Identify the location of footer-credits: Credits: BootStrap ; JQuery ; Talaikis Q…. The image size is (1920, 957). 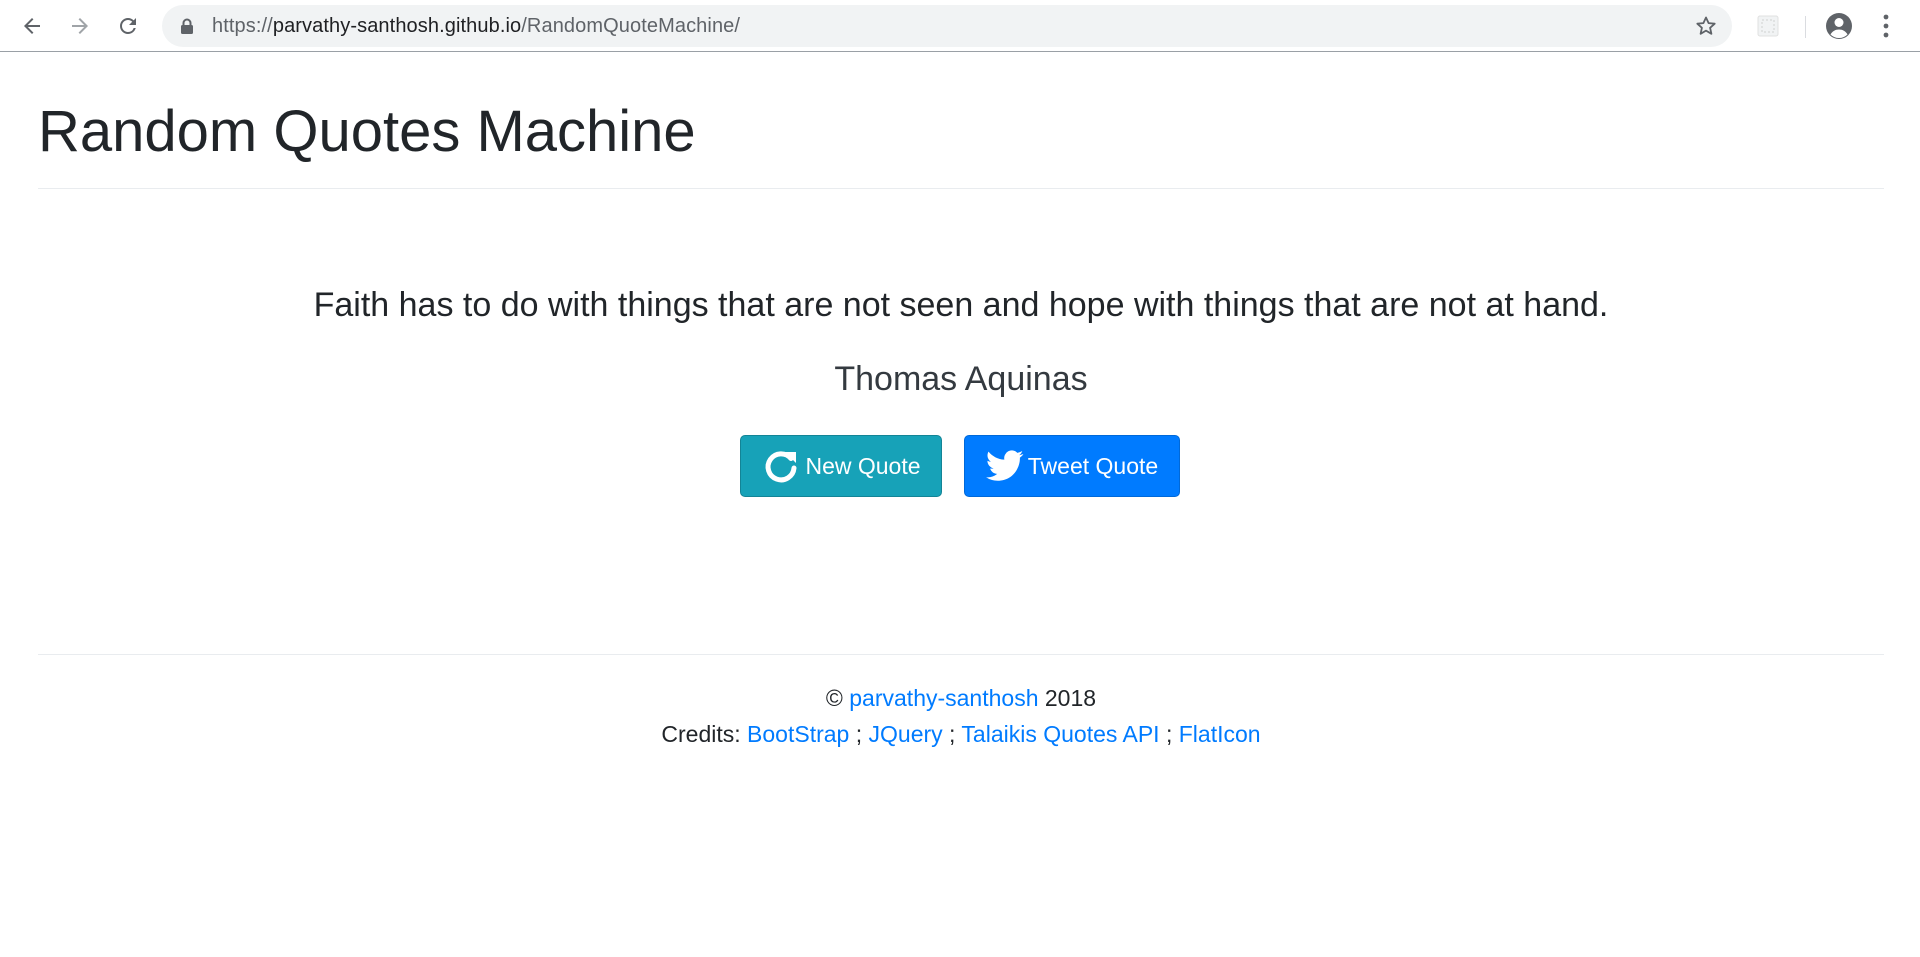
(961, 735).